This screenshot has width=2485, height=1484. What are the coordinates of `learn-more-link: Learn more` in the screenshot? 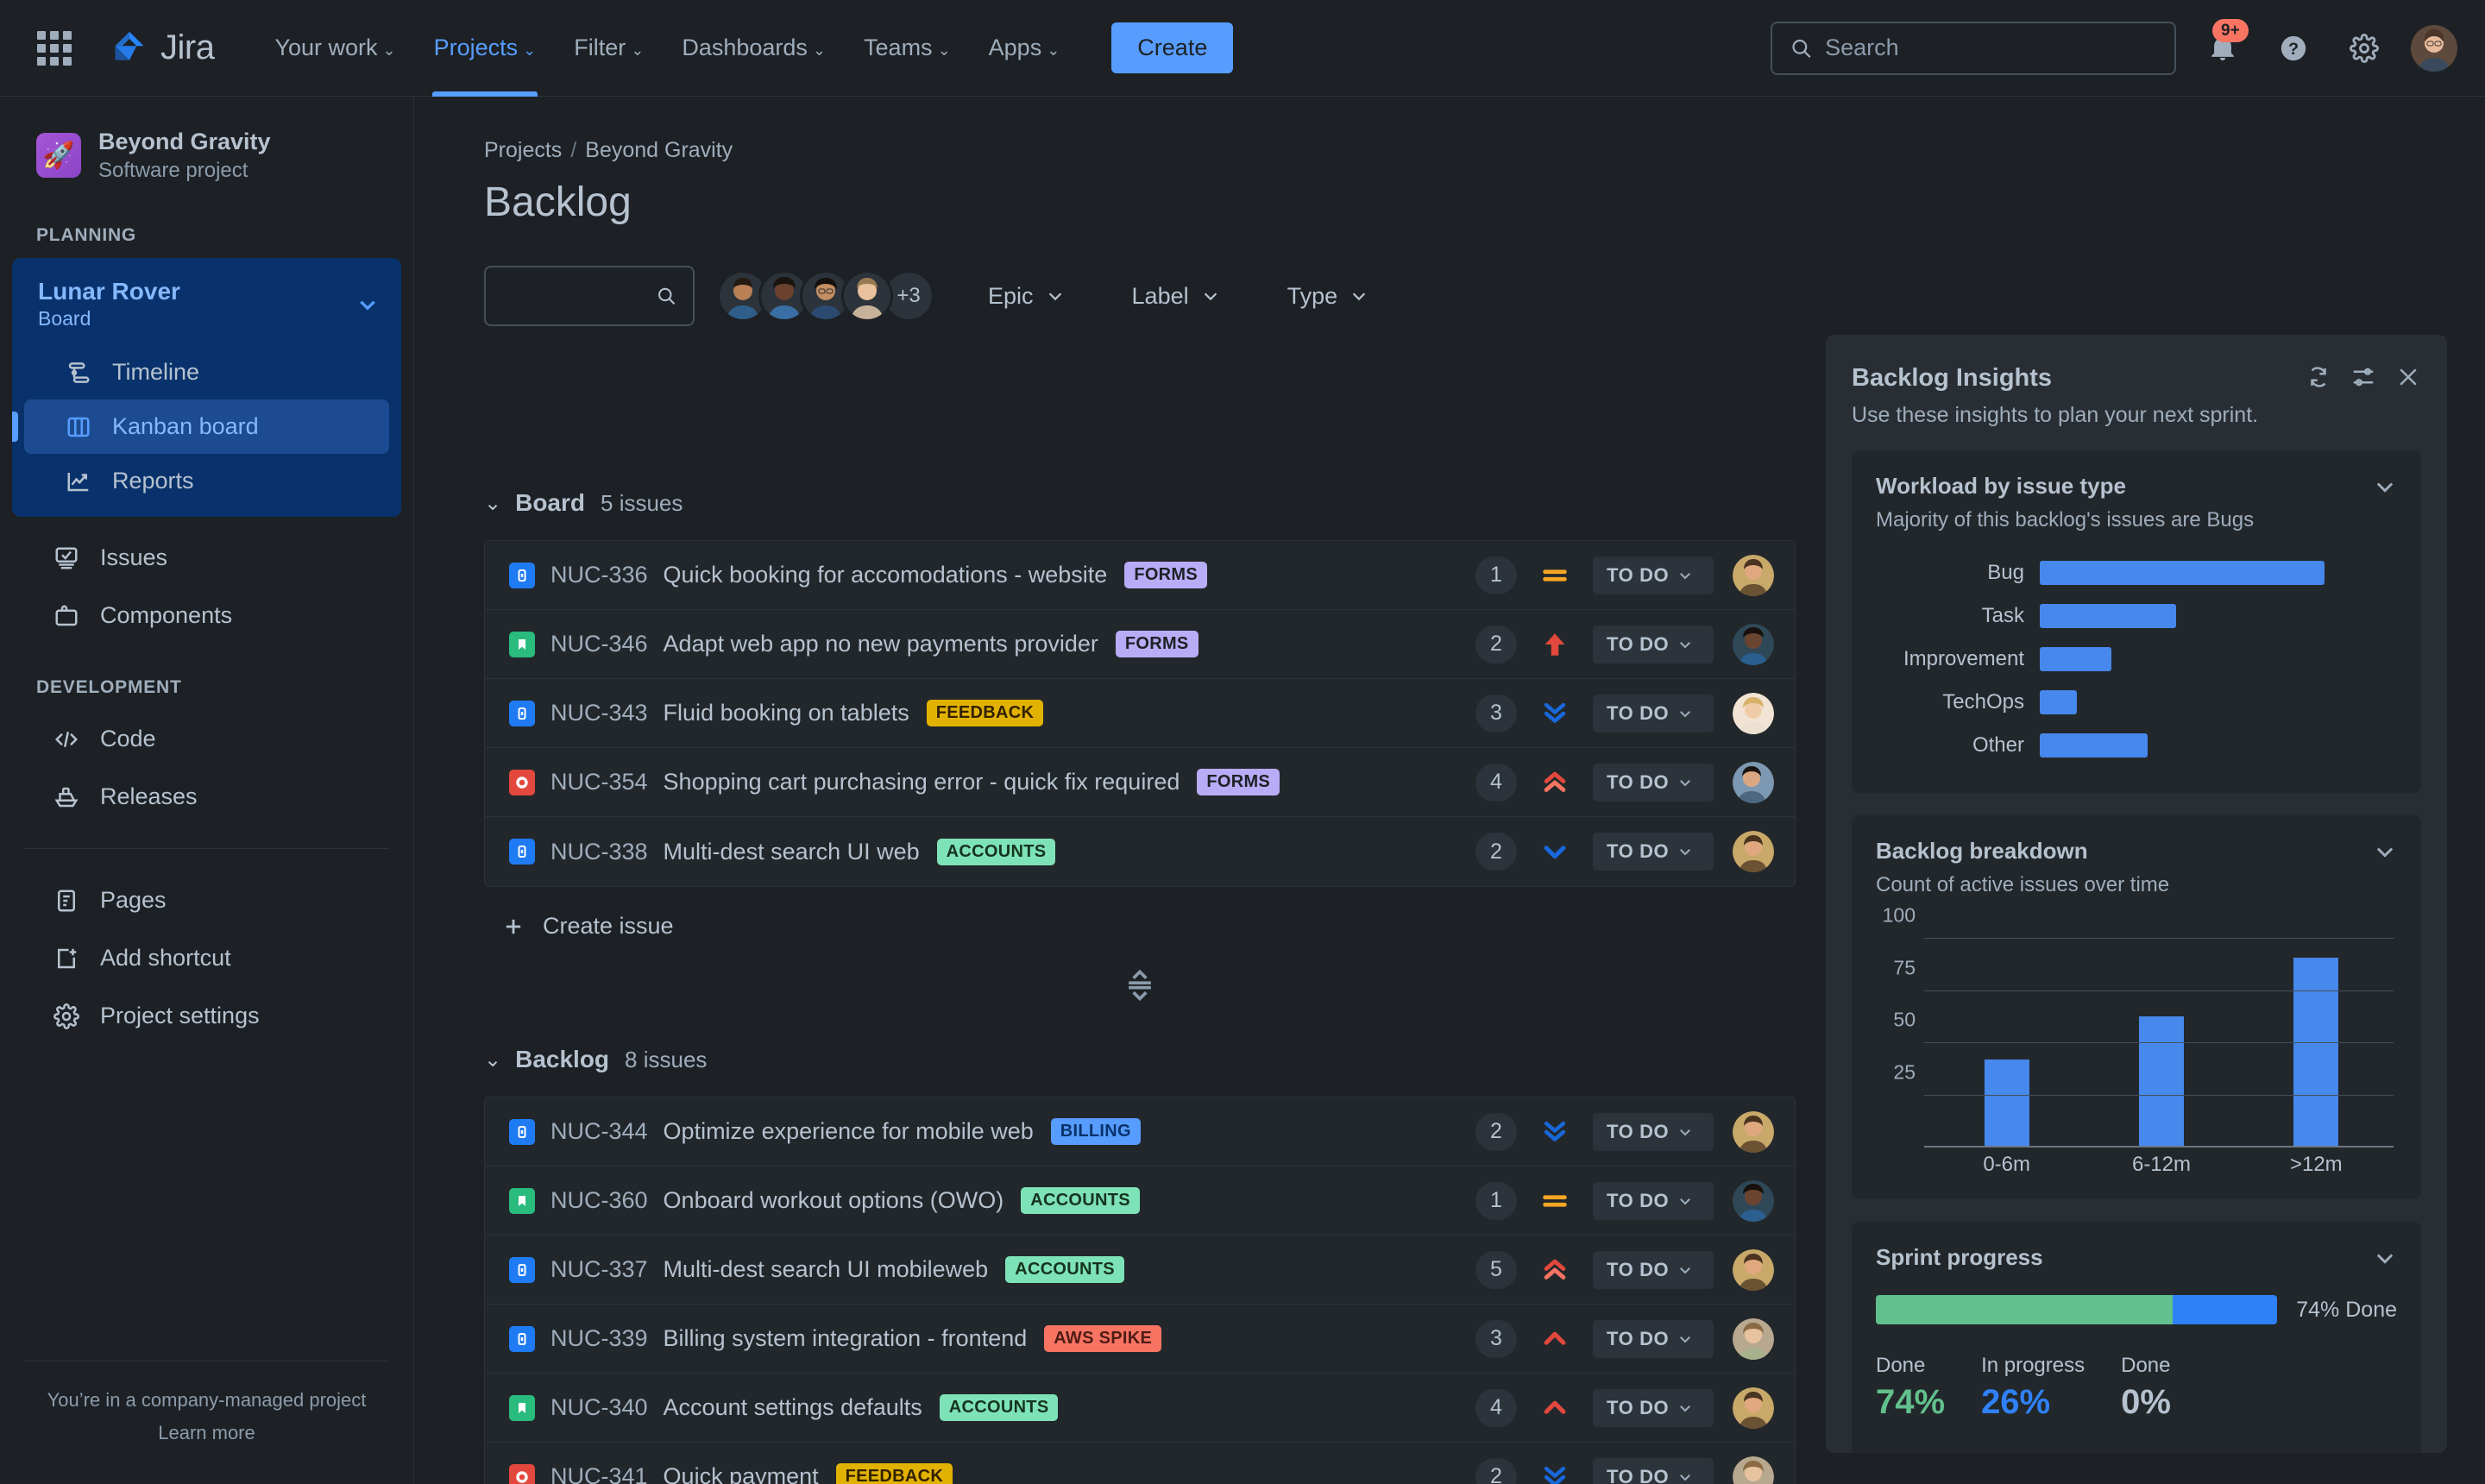 It's located at (206, 1433).